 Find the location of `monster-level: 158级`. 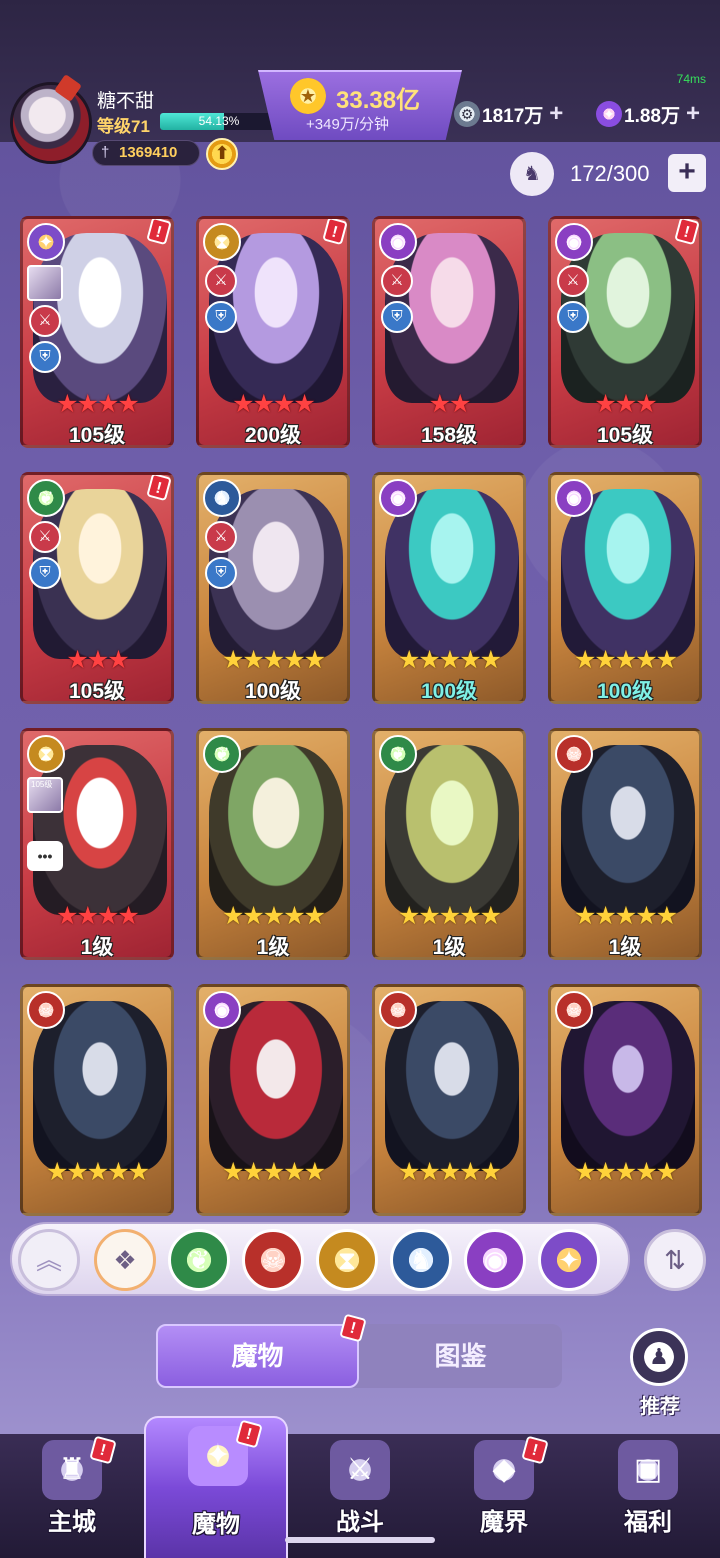

monster-level: 158级 is located at coordinates (449, 435).